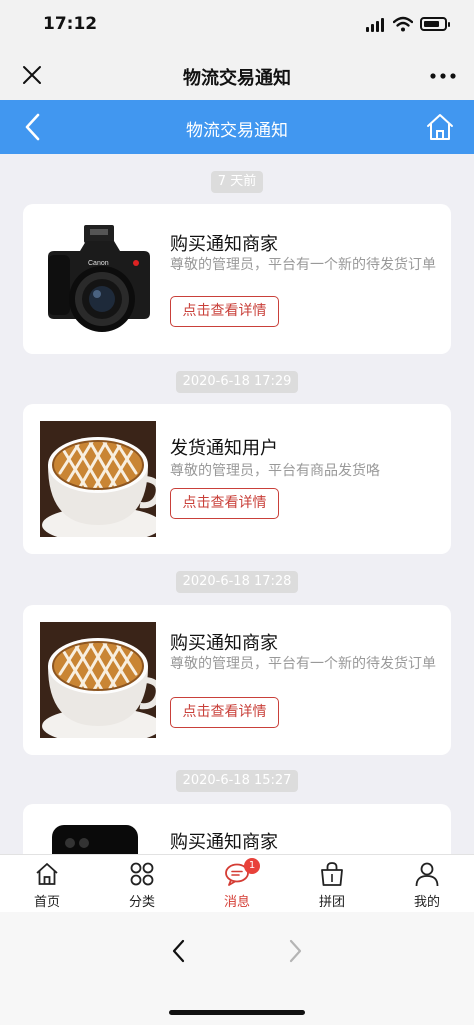 The image size is (474, 1025). Describe the element at coordinates (236, 902) in the screenshot. I see `tab-label: 消息` at that location.